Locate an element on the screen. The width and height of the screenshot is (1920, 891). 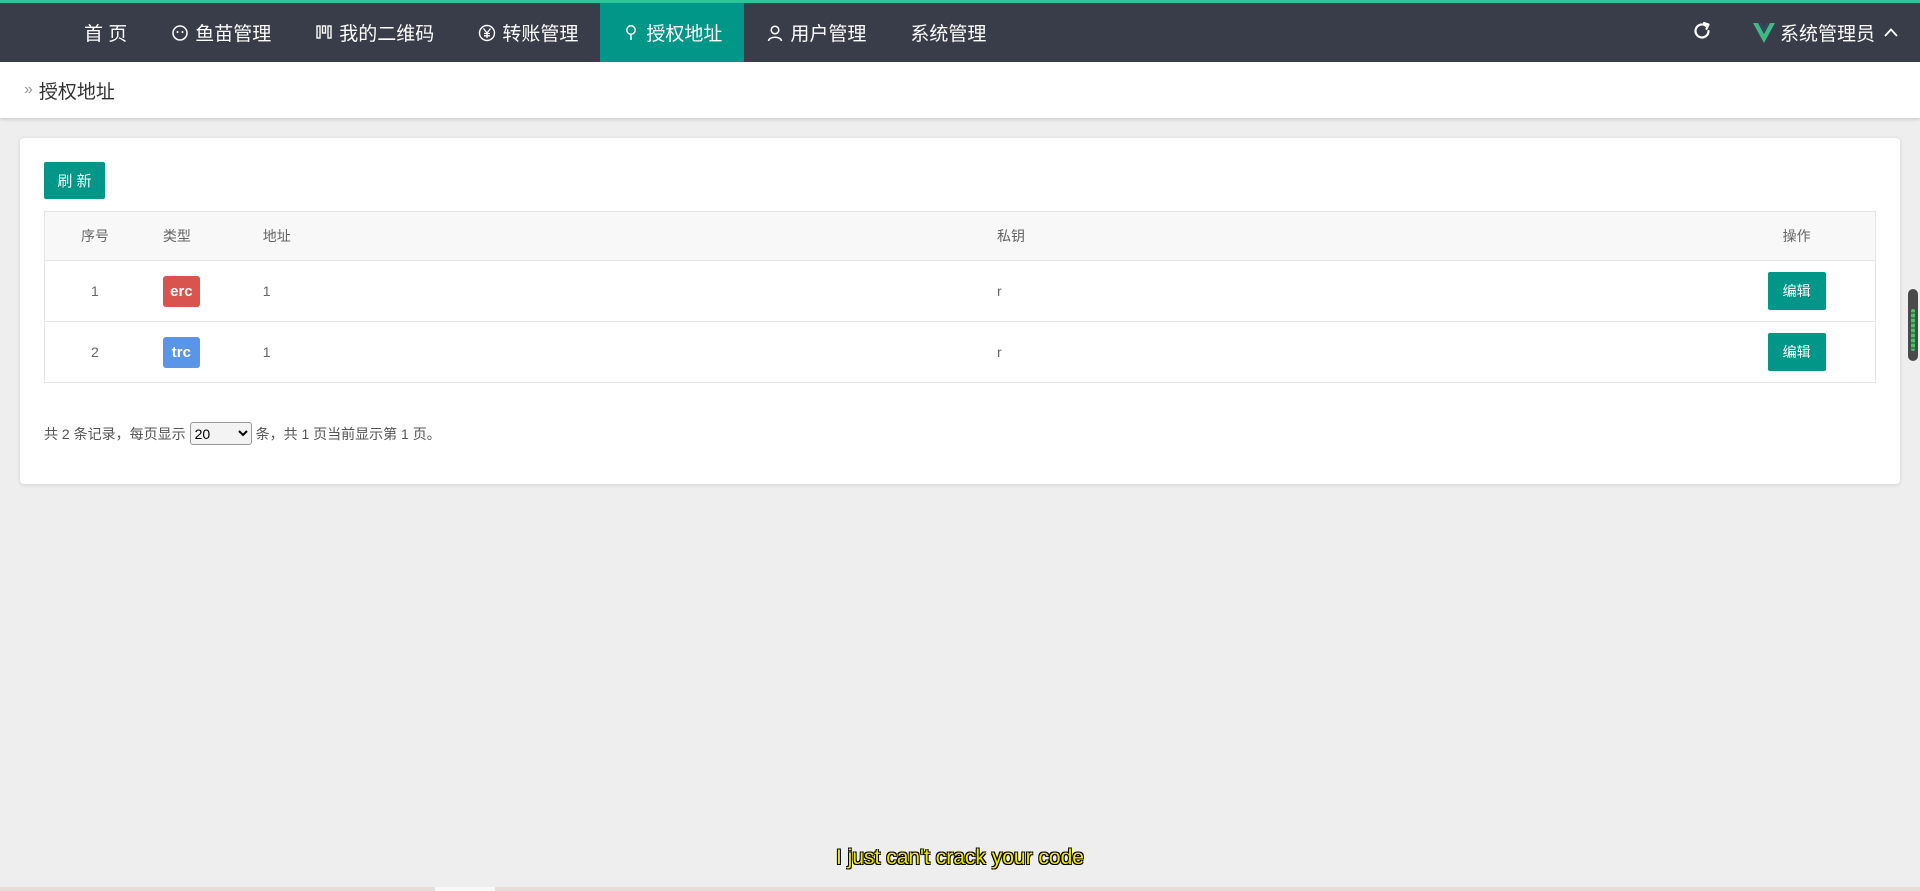
nav-item-label: 首 页 is located at coordinates (106, 34).